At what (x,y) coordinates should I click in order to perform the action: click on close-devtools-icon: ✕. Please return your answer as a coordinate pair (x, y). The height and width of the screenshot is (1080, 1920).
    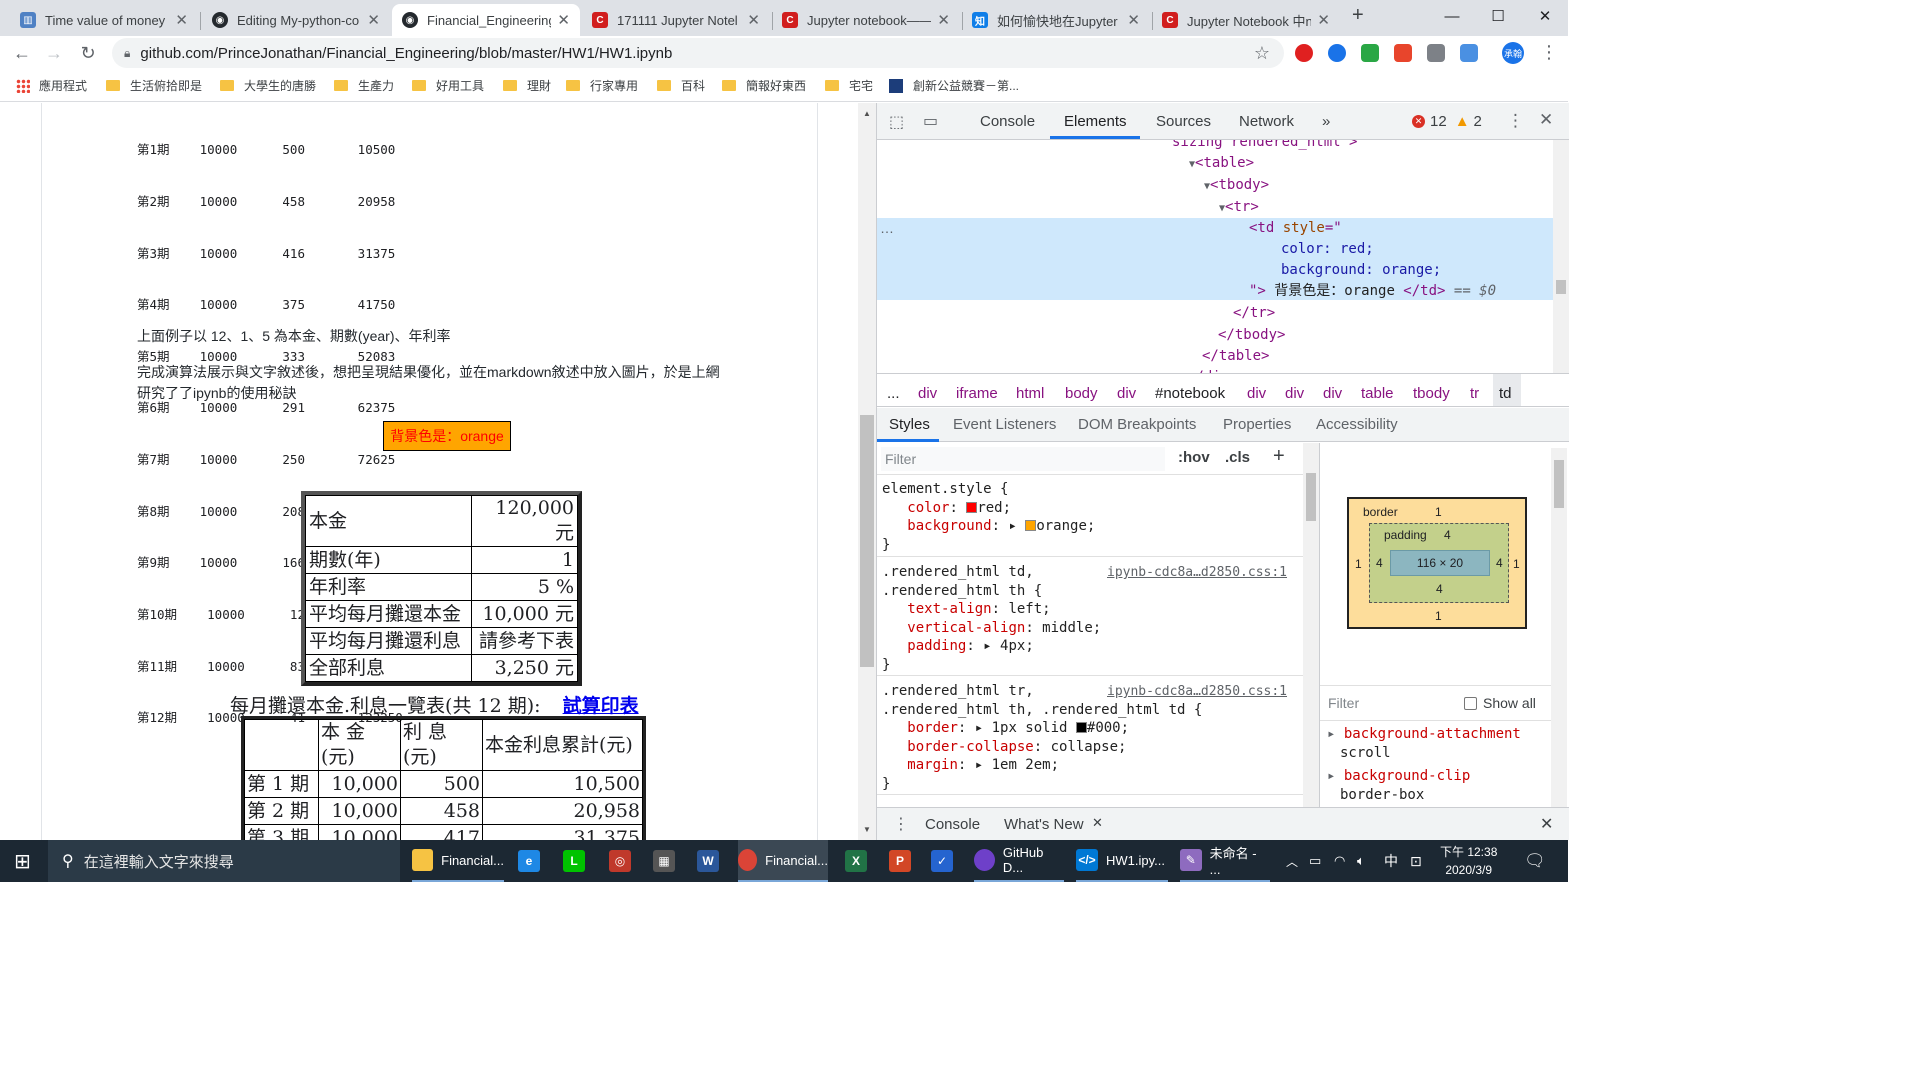
    Looking at the image, I should click on (1546, 120).